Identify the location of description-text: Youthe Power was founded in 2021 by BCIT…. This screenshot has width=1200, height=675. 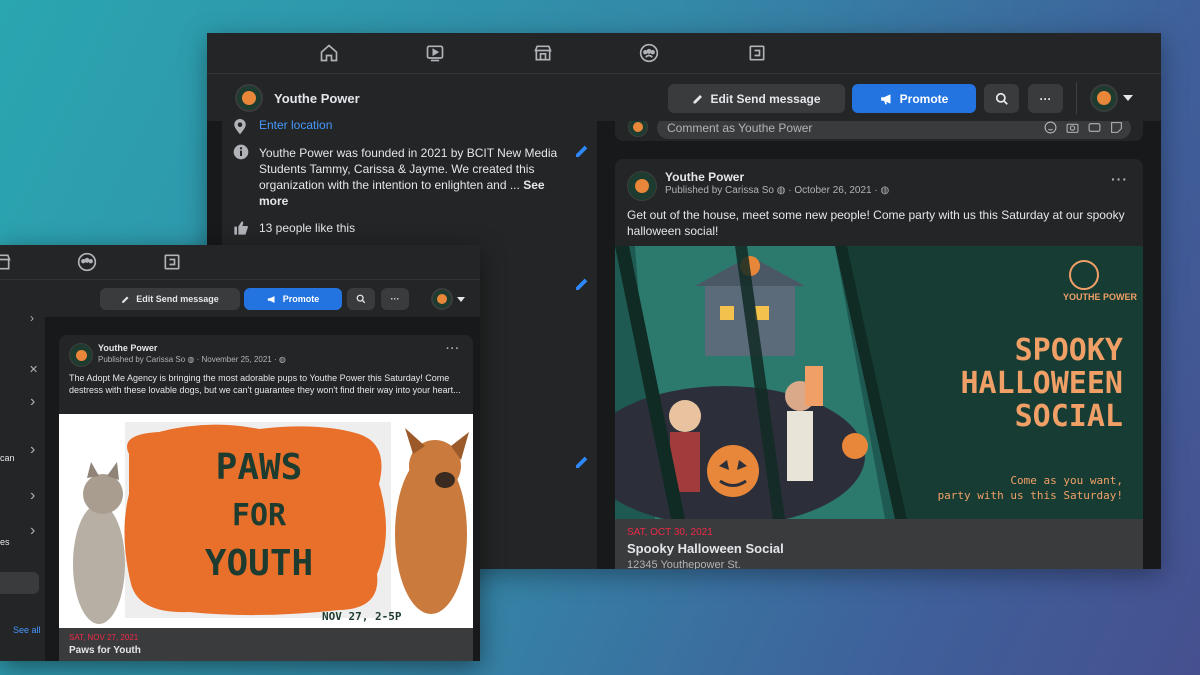
(408, 169).